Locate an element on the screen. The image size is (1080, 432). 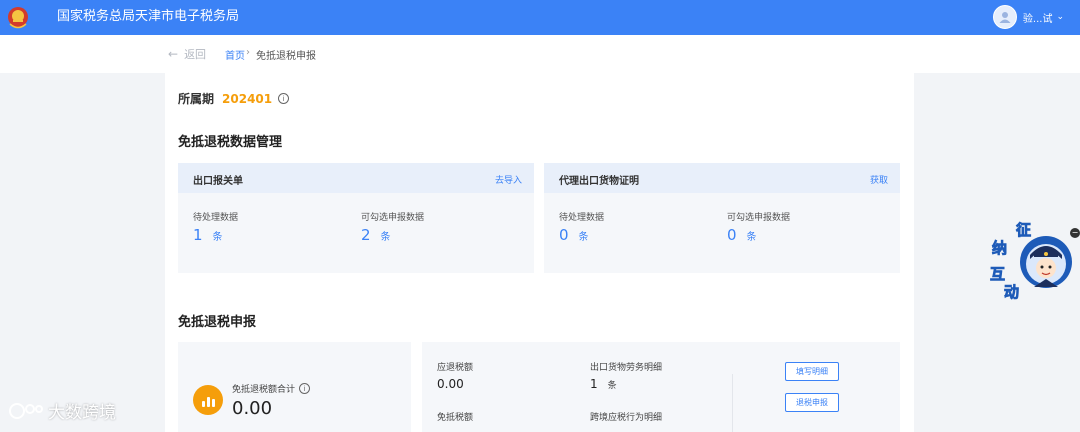
refund-label: 应退税额 is located at coordinates (455, 368).